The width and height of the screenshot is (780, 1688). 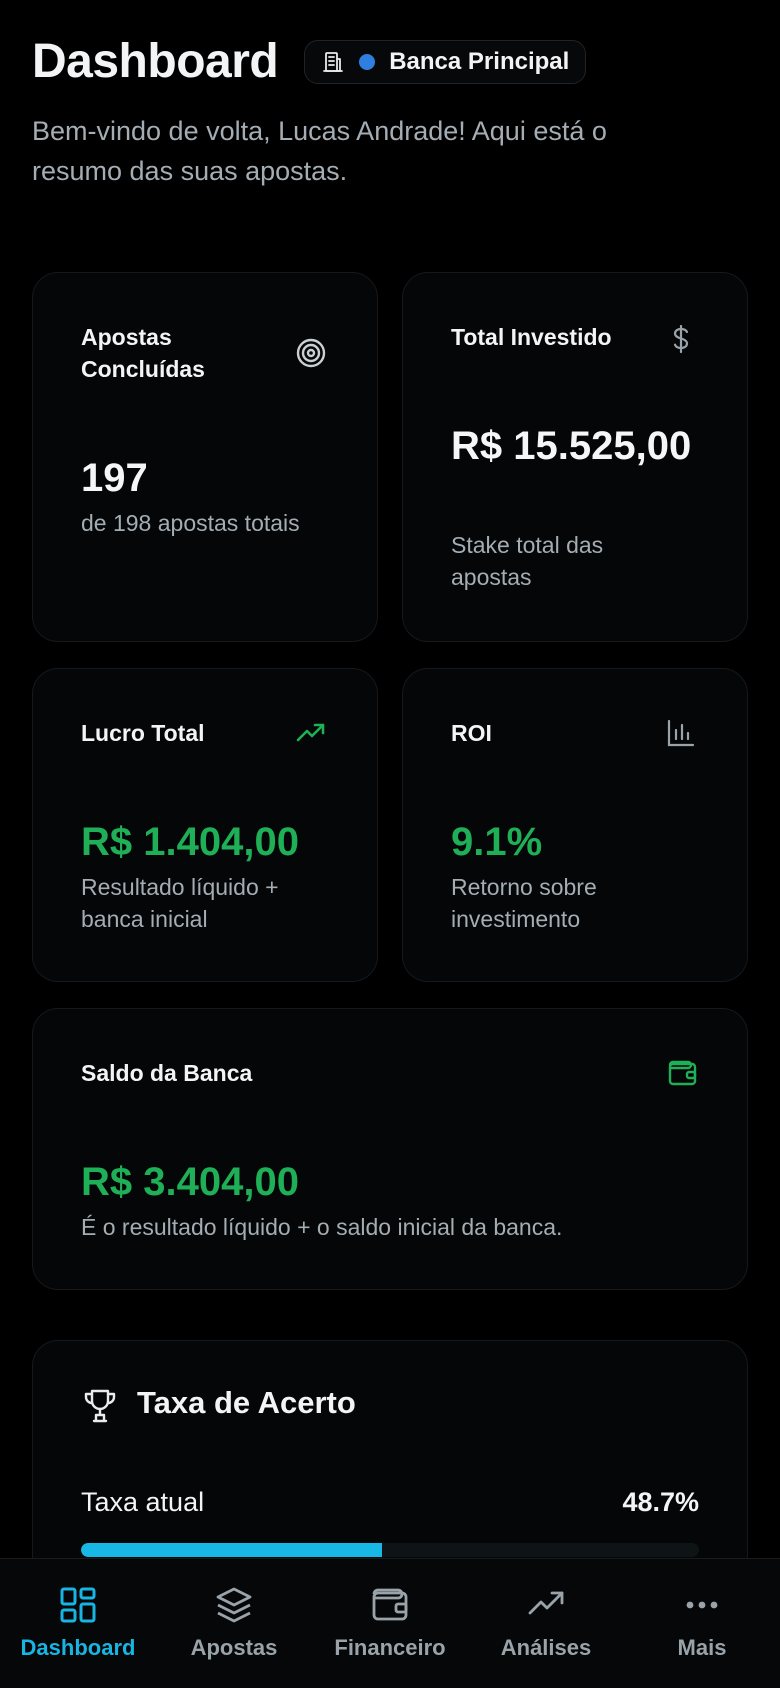 I want to click on bar-chart-icon, so click(x=681, y=733).